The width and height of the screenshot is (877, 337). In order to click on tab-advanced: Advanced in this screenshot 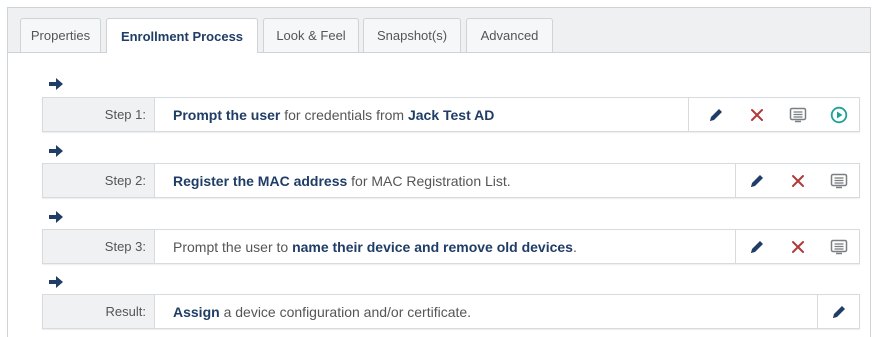, I will do `click(509, 35)`.